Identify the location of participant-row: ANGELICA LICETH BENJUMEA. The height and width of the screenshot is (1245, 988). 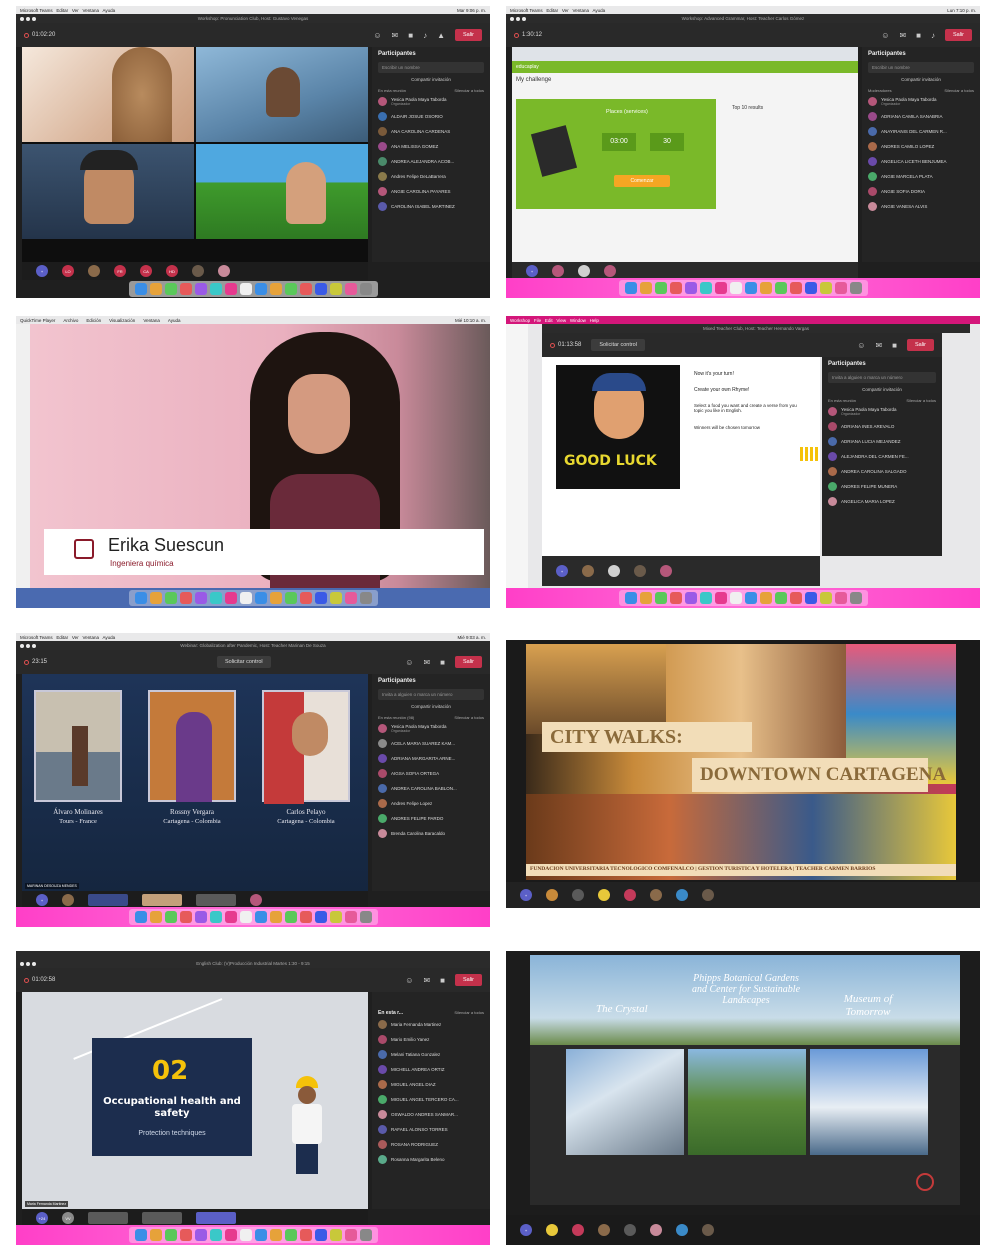
(921, 161).